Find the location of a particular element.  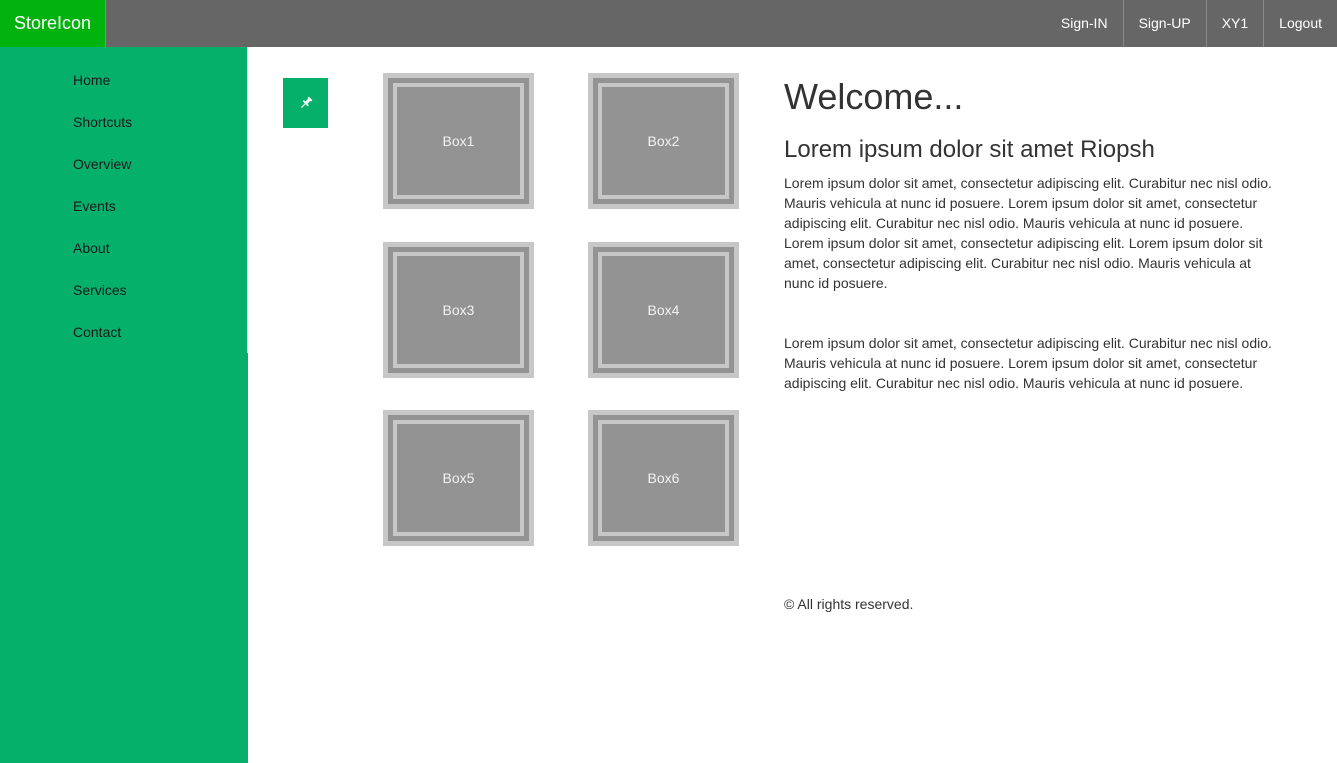

nav-sign-up-link: Sign-UP is located at coordinates (1164, 23).